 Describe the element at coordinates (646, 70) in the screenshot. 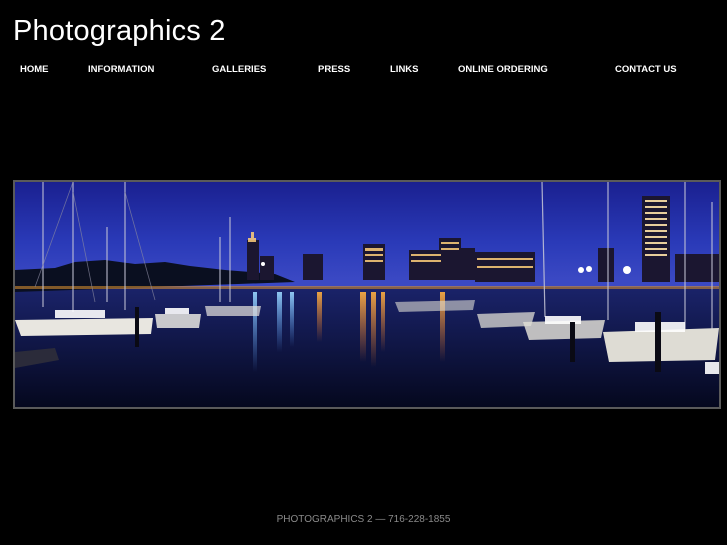

I see `nav-contact-us: CONTACT US` at that location.